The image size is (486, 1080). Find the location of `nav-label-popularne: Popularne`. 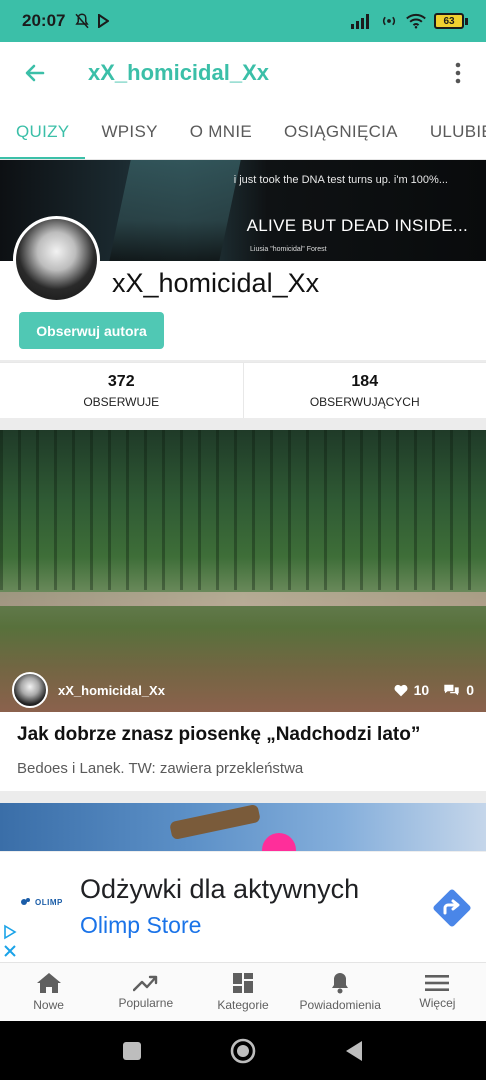

nav-label-popularne: Popularne is located at coordinates (146, 1003).